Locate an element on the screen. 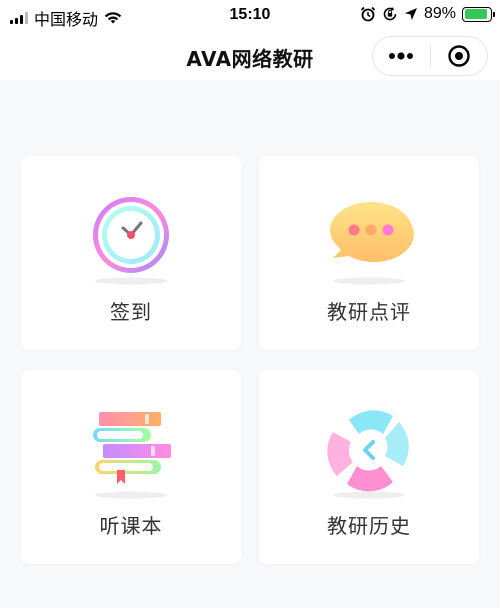 Image resolution: width=500 pixels, height=608 pixels. close-program-button is located at coordinates (458, 56).